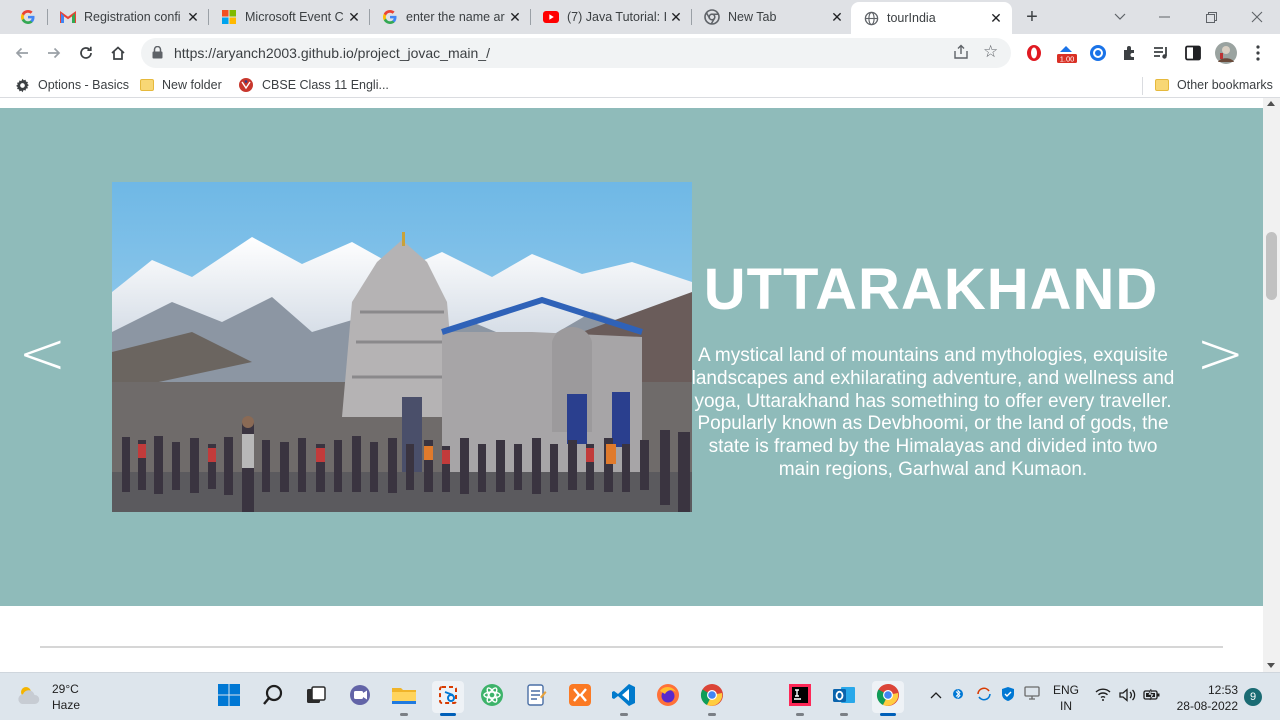  I want to click on tab-registration: Registration confi ✕, so click(128, 17).